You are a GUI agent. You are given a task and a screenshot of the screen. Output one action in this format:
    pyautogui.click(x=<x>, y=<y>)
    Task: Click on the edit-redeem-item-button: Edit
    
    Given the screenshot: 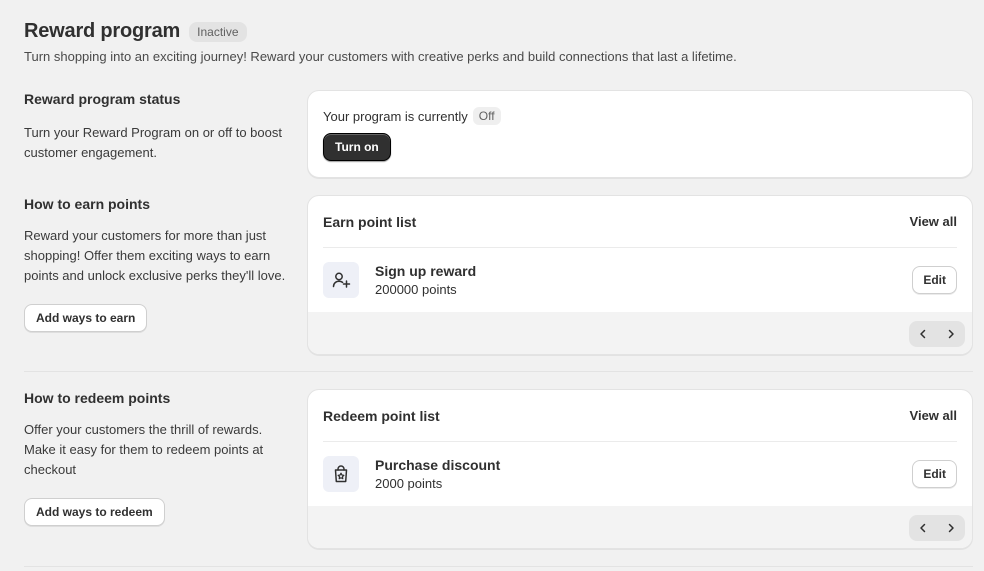 What is the action you would take?
    pyautogui.click(x=934, y=474)
    